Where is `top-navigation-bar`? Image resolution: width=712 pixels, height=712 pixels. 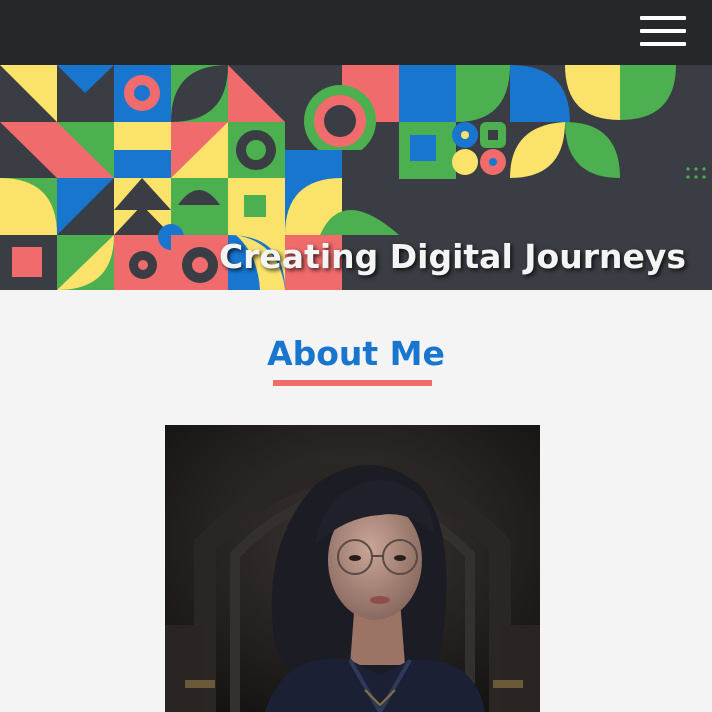 top-navigation-bar is located at coordinates (356, 32).